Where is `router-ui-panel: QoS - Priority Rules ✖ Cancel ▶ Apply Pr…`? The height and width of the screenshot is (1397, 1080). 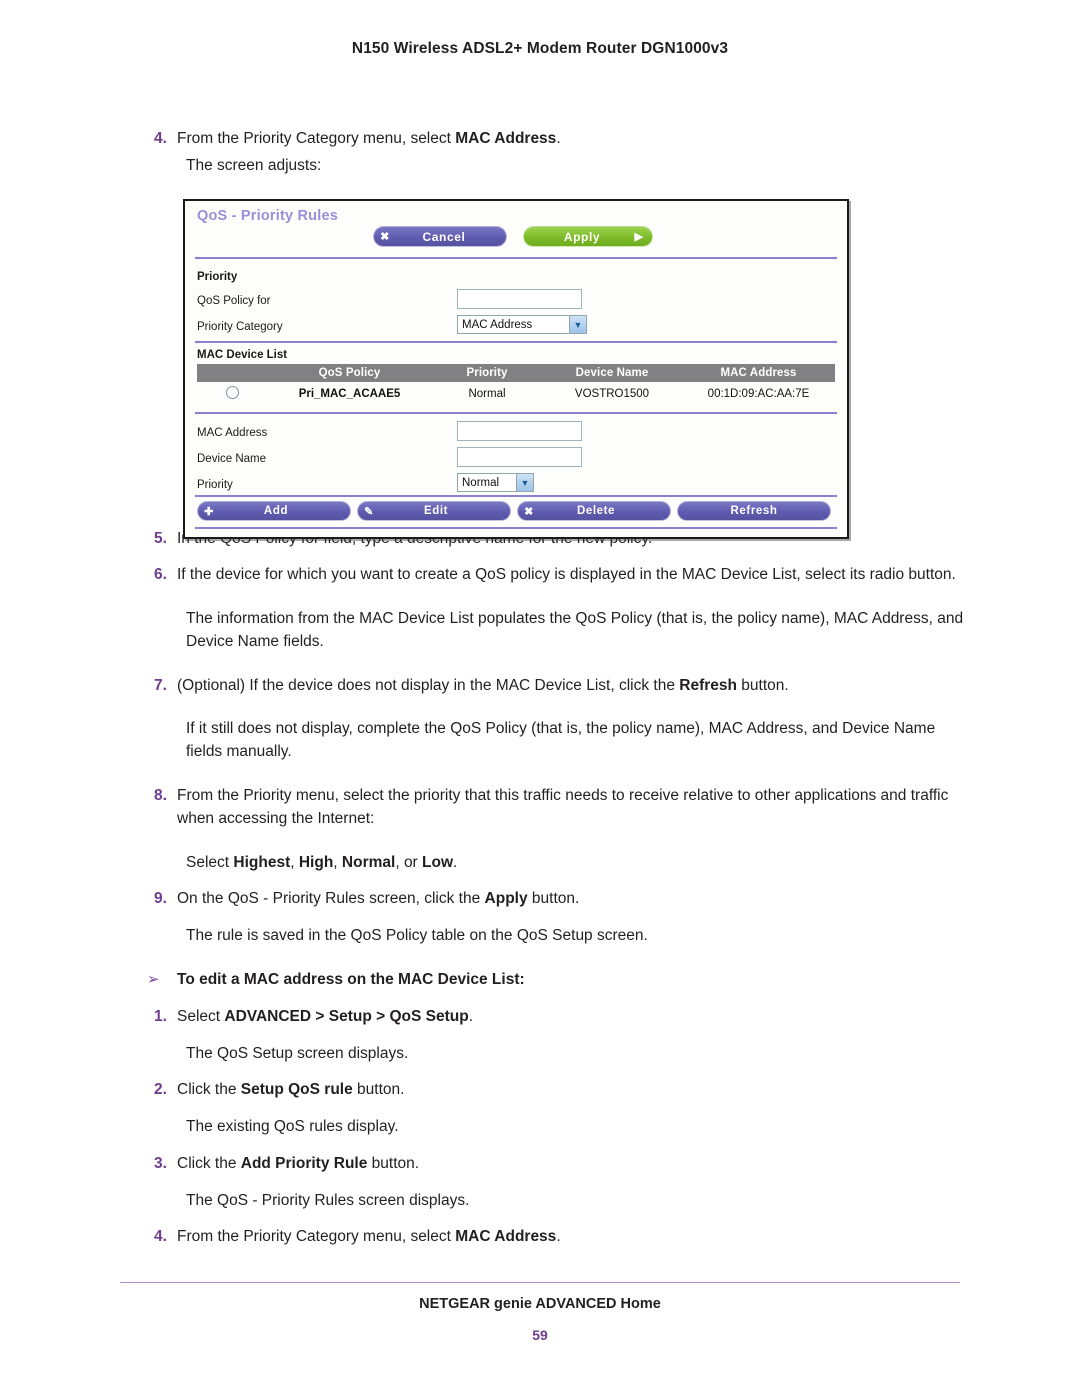
router-ui-panel: QoS - Priority Rules ✖ Cancel ▶ Apply Pr… is located at coordinates (516, 369).